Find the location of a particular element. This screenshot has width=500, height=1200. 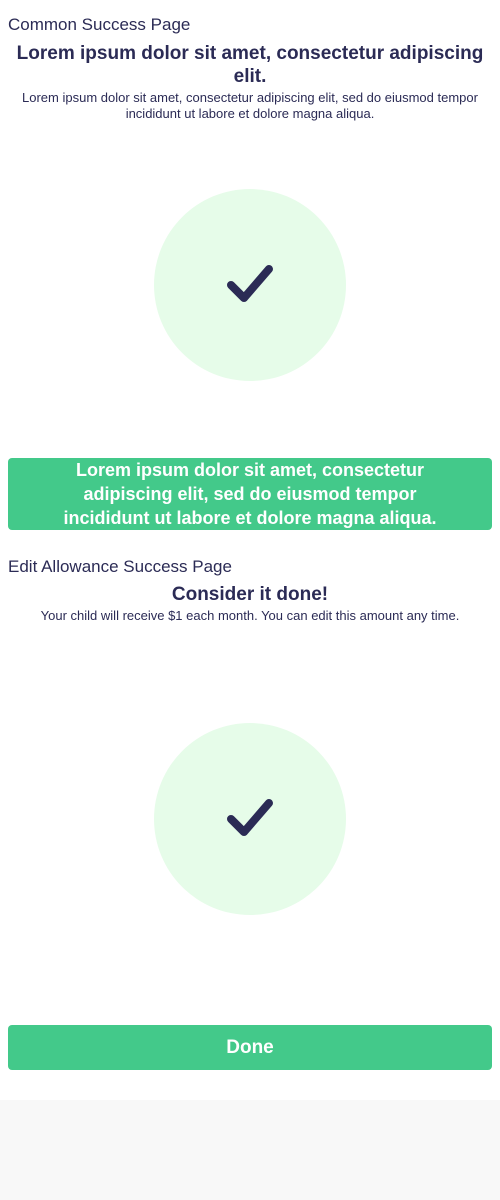

section-label-allowance: Edit Allowance Success Page is located at coordinates (120, 566).